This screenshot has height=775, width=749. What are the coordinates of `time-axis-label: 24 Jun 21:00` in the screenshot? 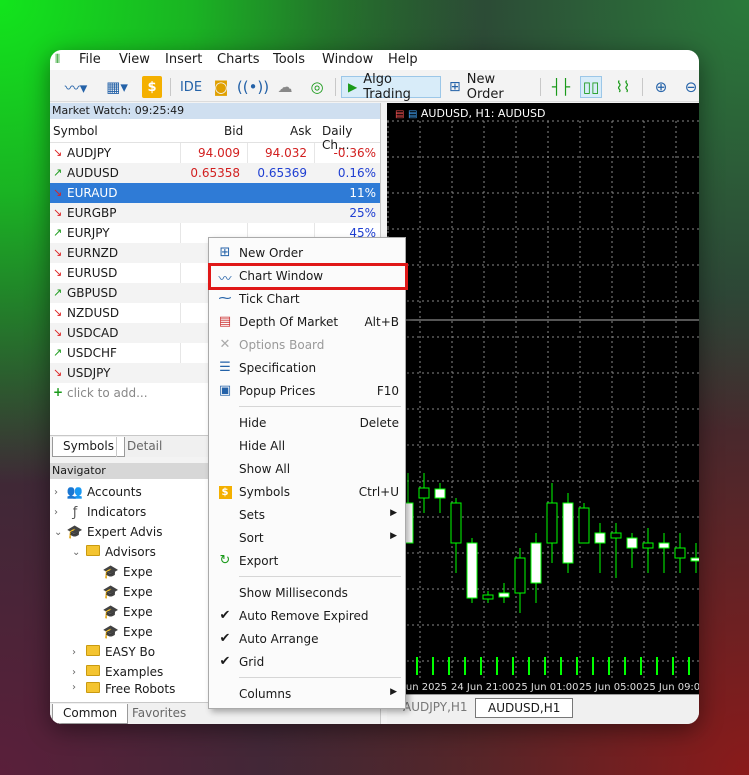 It's located at (483, 687).